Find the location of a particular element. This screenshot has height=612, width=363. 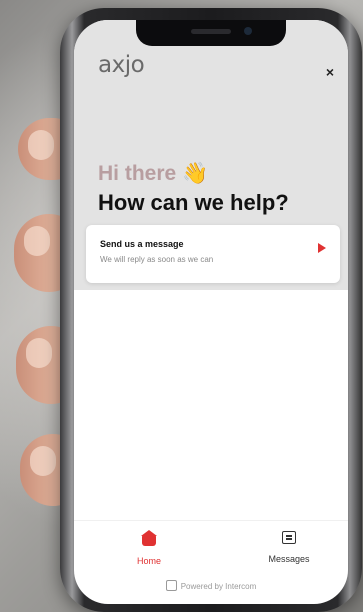

nav-home-label: Home is located at coordinates (148, 561).